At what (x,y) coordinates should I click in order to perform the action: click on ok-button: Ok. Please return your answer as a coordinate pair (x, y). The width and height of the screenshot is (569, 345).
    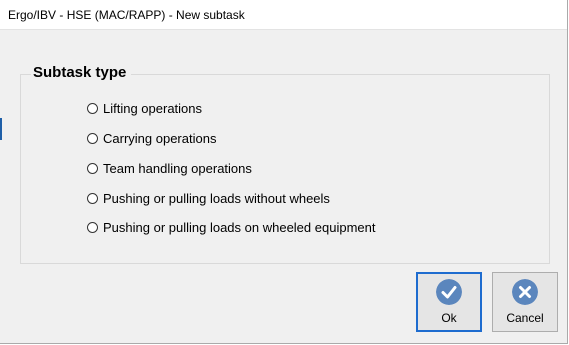
    Looking at the image, I should click on (449, 302).